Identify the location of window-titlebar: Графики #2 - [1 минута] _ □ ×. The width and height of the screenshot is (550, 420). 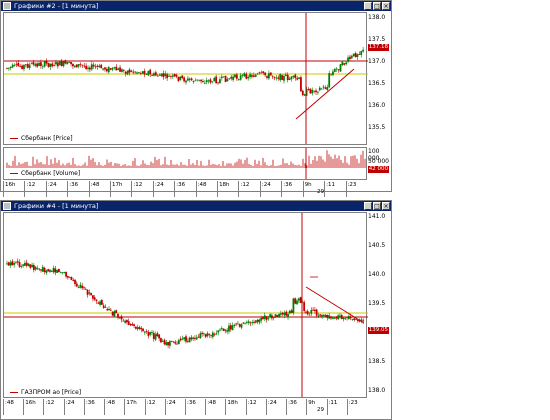
(196, 6).